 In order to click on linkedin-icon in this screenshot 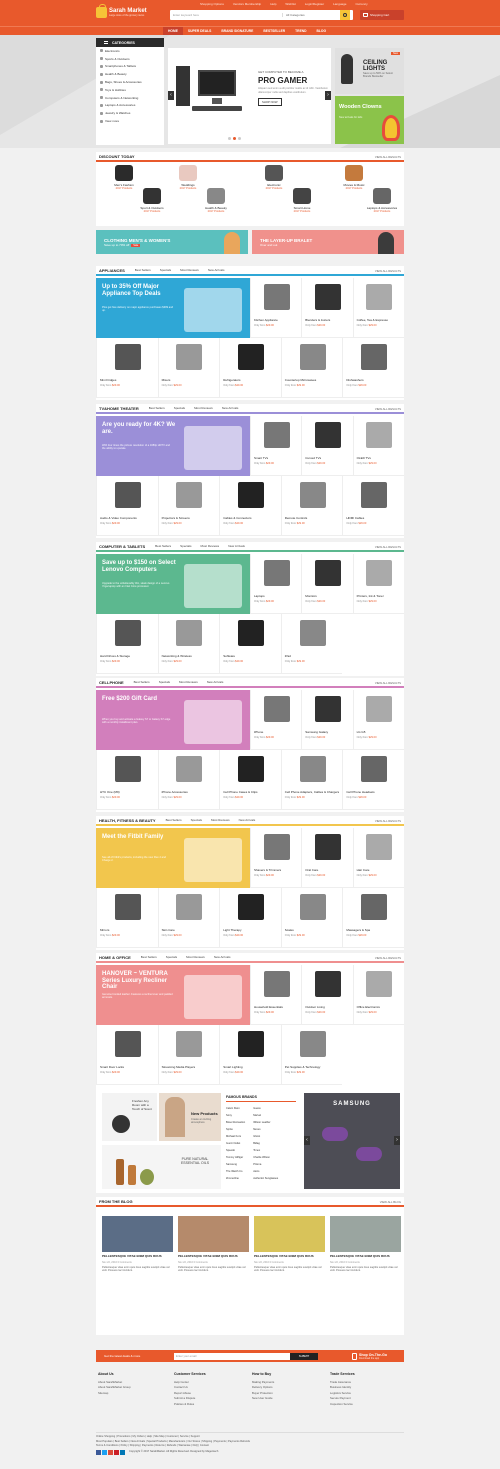, I will do `click(122, 1452)`.